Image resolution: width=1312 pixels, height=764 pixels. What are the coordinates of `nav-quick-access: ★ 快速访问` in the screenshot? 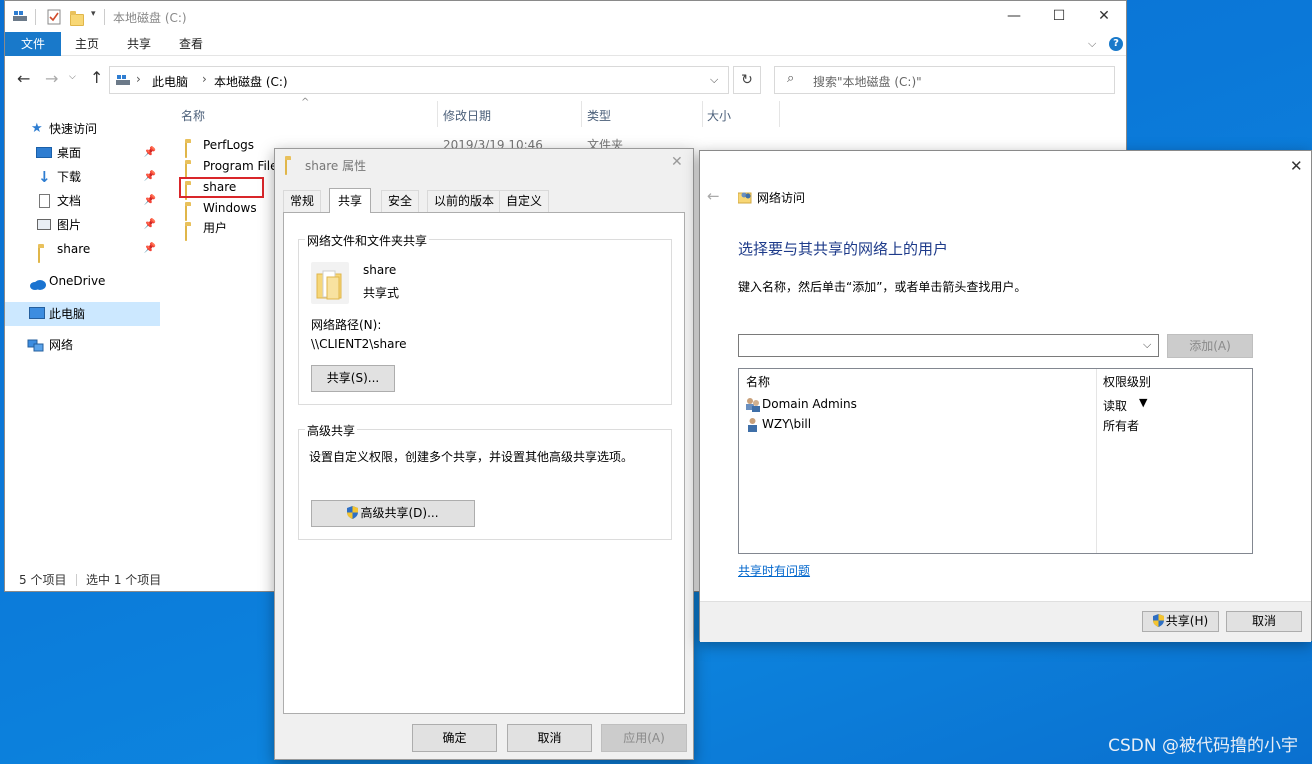 It's located at (82, 129).